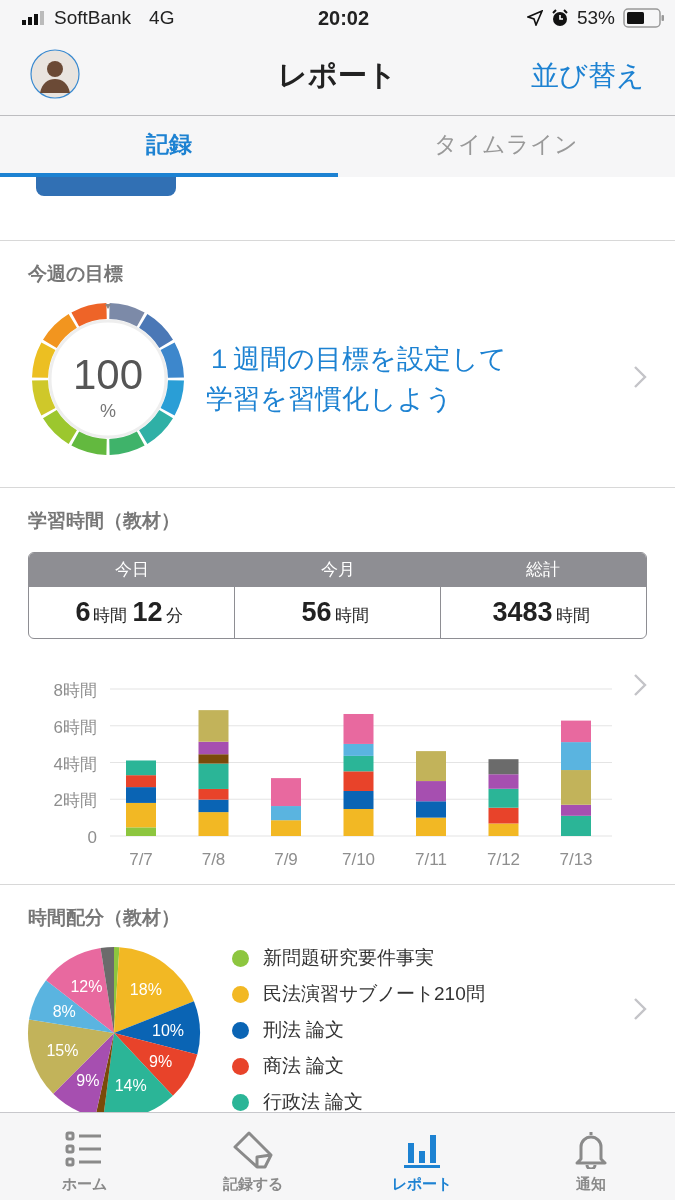  Describe the element at coordinates (141, 859) in the screenshot. I see `x-axis-label: 7/7` at that location.